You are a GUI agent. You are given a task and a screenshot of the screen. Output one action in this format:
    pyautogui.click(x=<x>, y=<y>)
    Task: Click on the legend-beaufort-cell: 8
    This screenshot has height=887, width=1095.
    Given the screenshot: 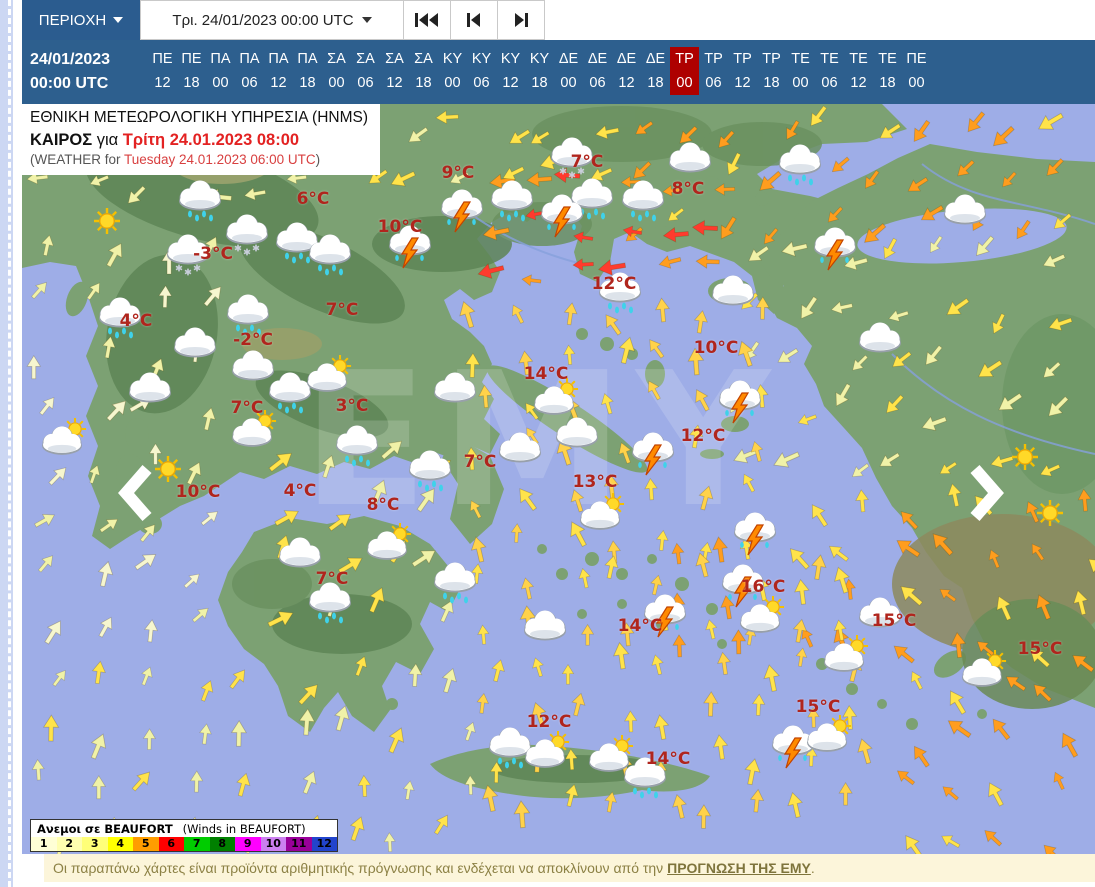 What is the action you would take?
    pyautogui.click(x=222, y=844)
    